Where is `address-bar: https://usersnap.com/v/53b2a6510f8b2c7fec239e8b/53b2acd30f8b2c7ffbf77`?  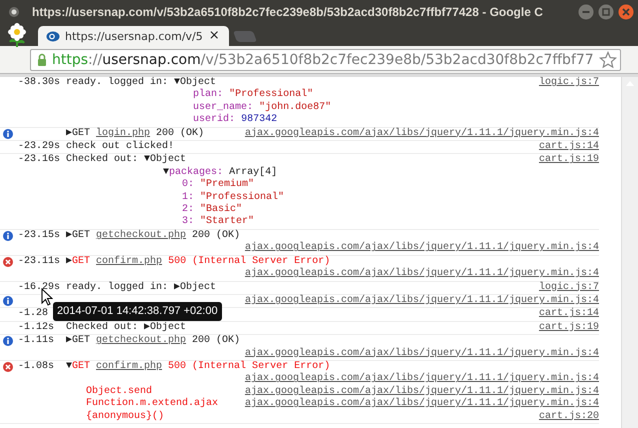 address-bar: https://usersnap.com/v/53b2a6510f8b2c7fec239e8b/53b2acd30f8b2c7ffbf77 is located at coordinates (325, 59).